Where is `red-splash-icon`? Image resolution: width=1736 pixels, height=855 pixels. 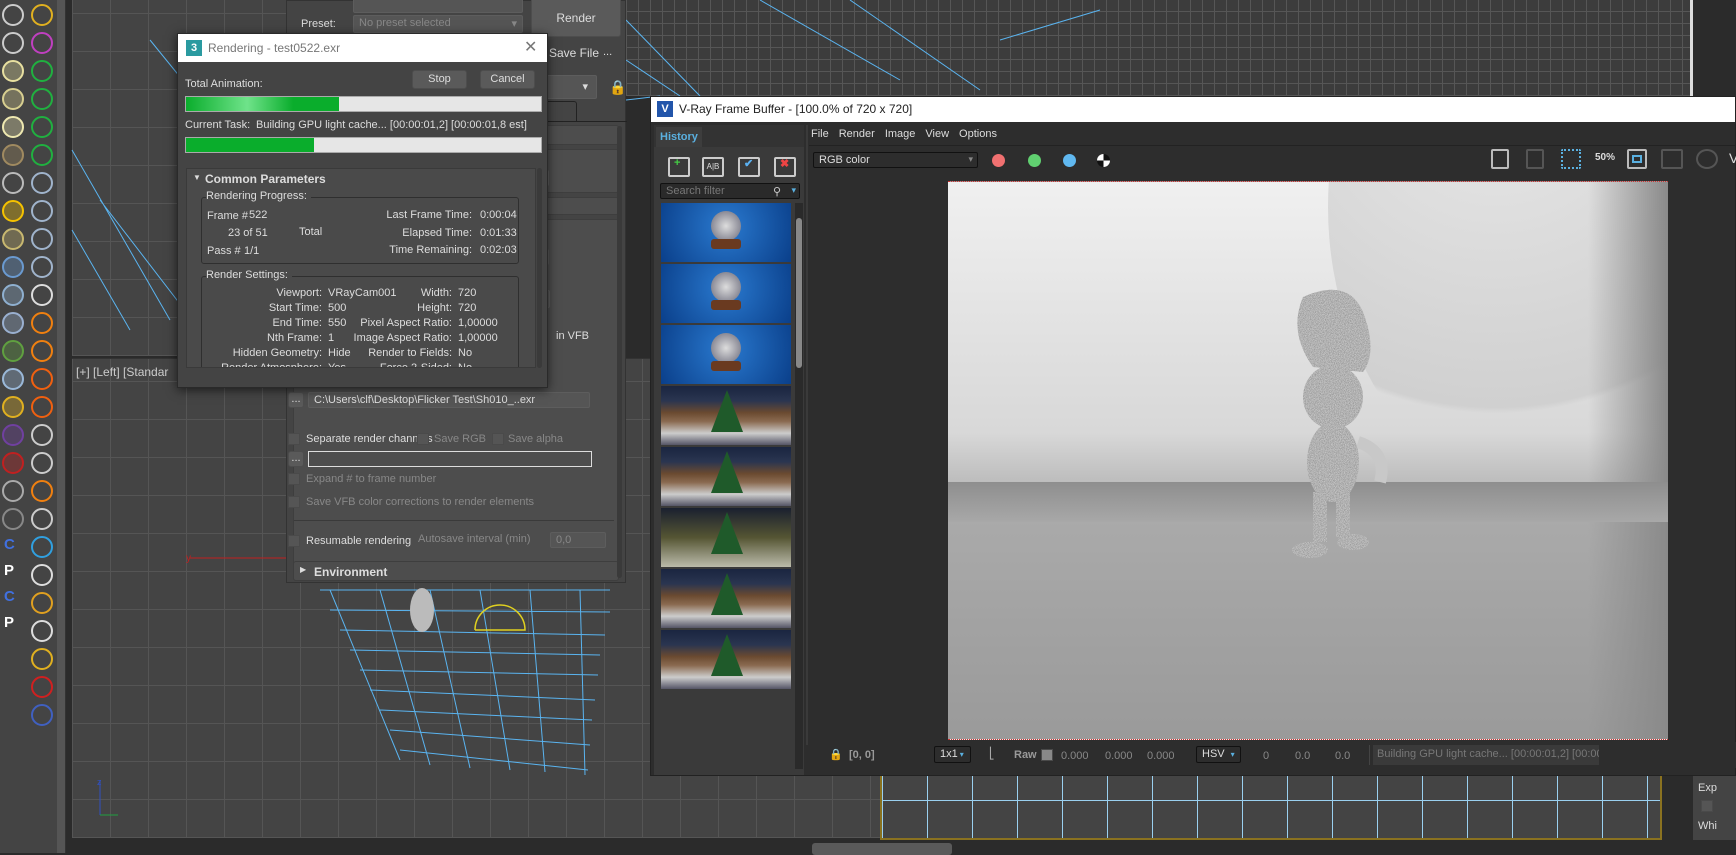 red-splash-icon is located at coordinates (42, 687).